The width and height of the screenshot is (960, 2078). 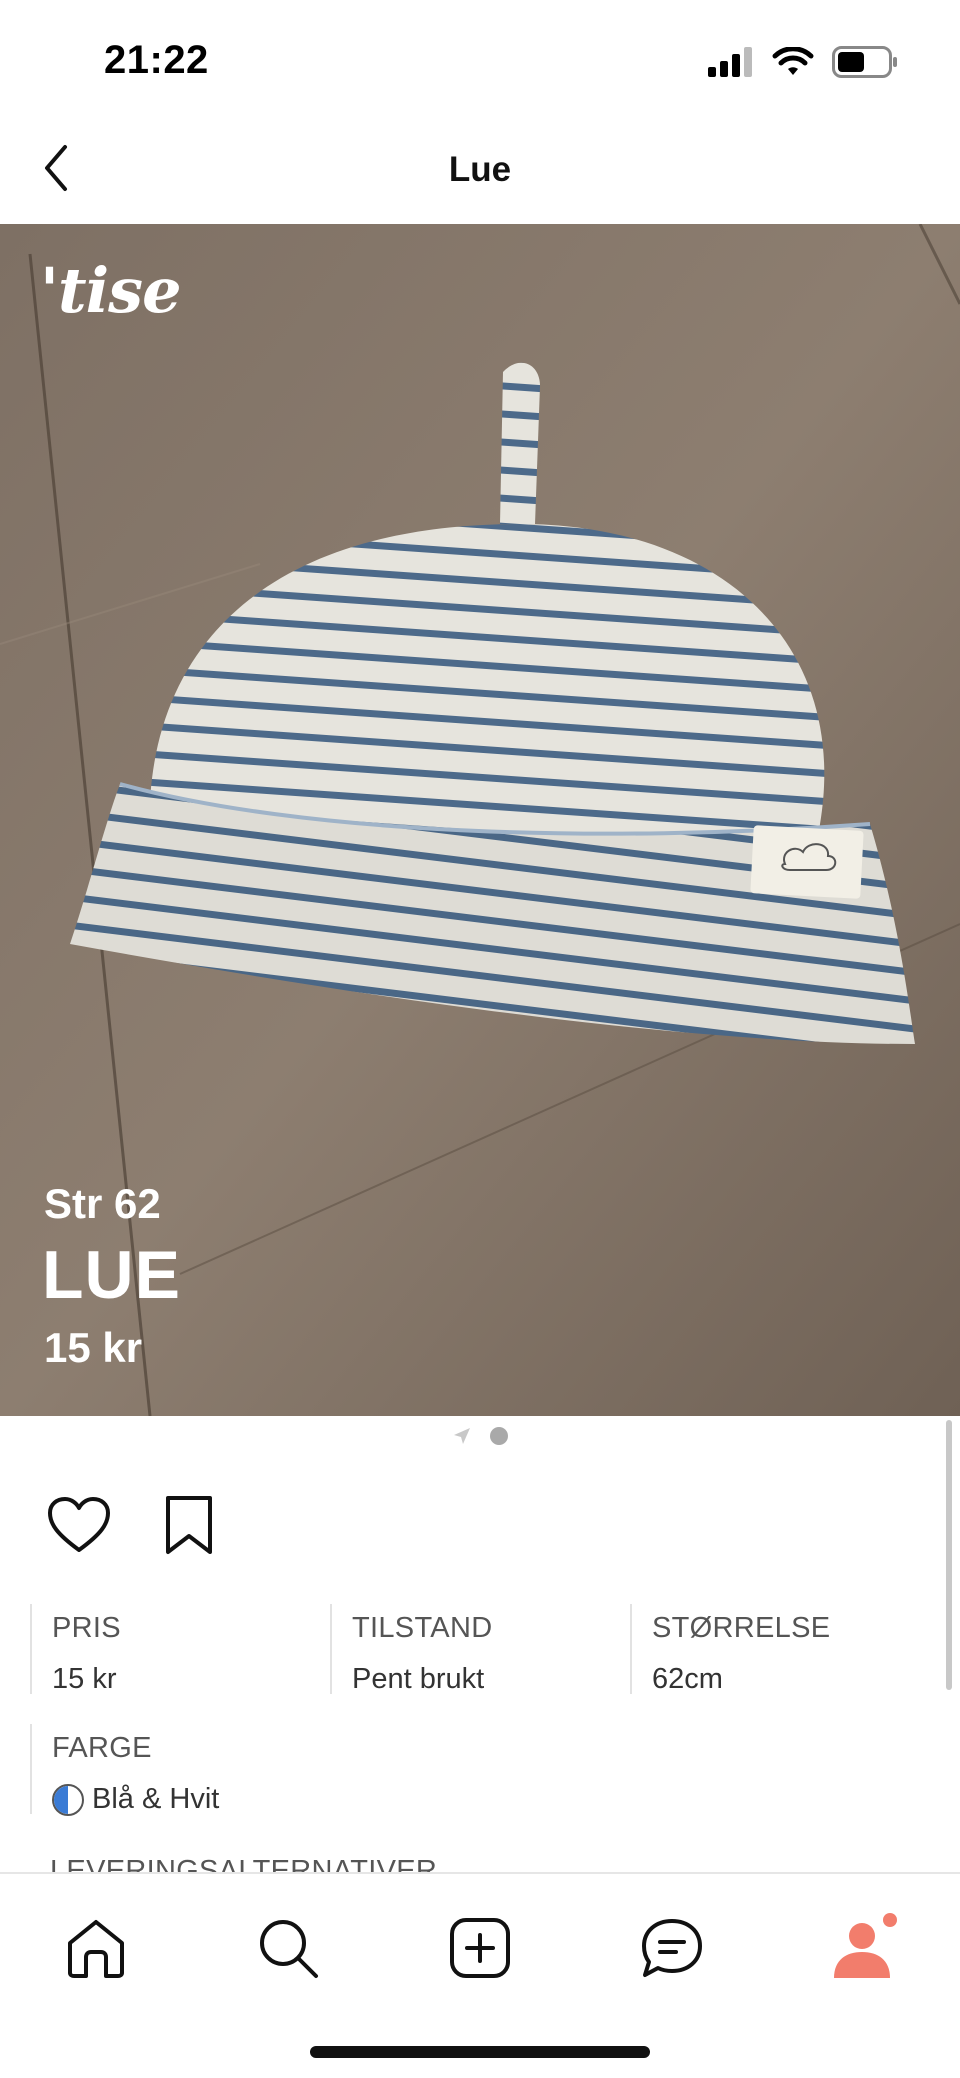 I want to click on notification-dot, so click(x=890, y=1920).